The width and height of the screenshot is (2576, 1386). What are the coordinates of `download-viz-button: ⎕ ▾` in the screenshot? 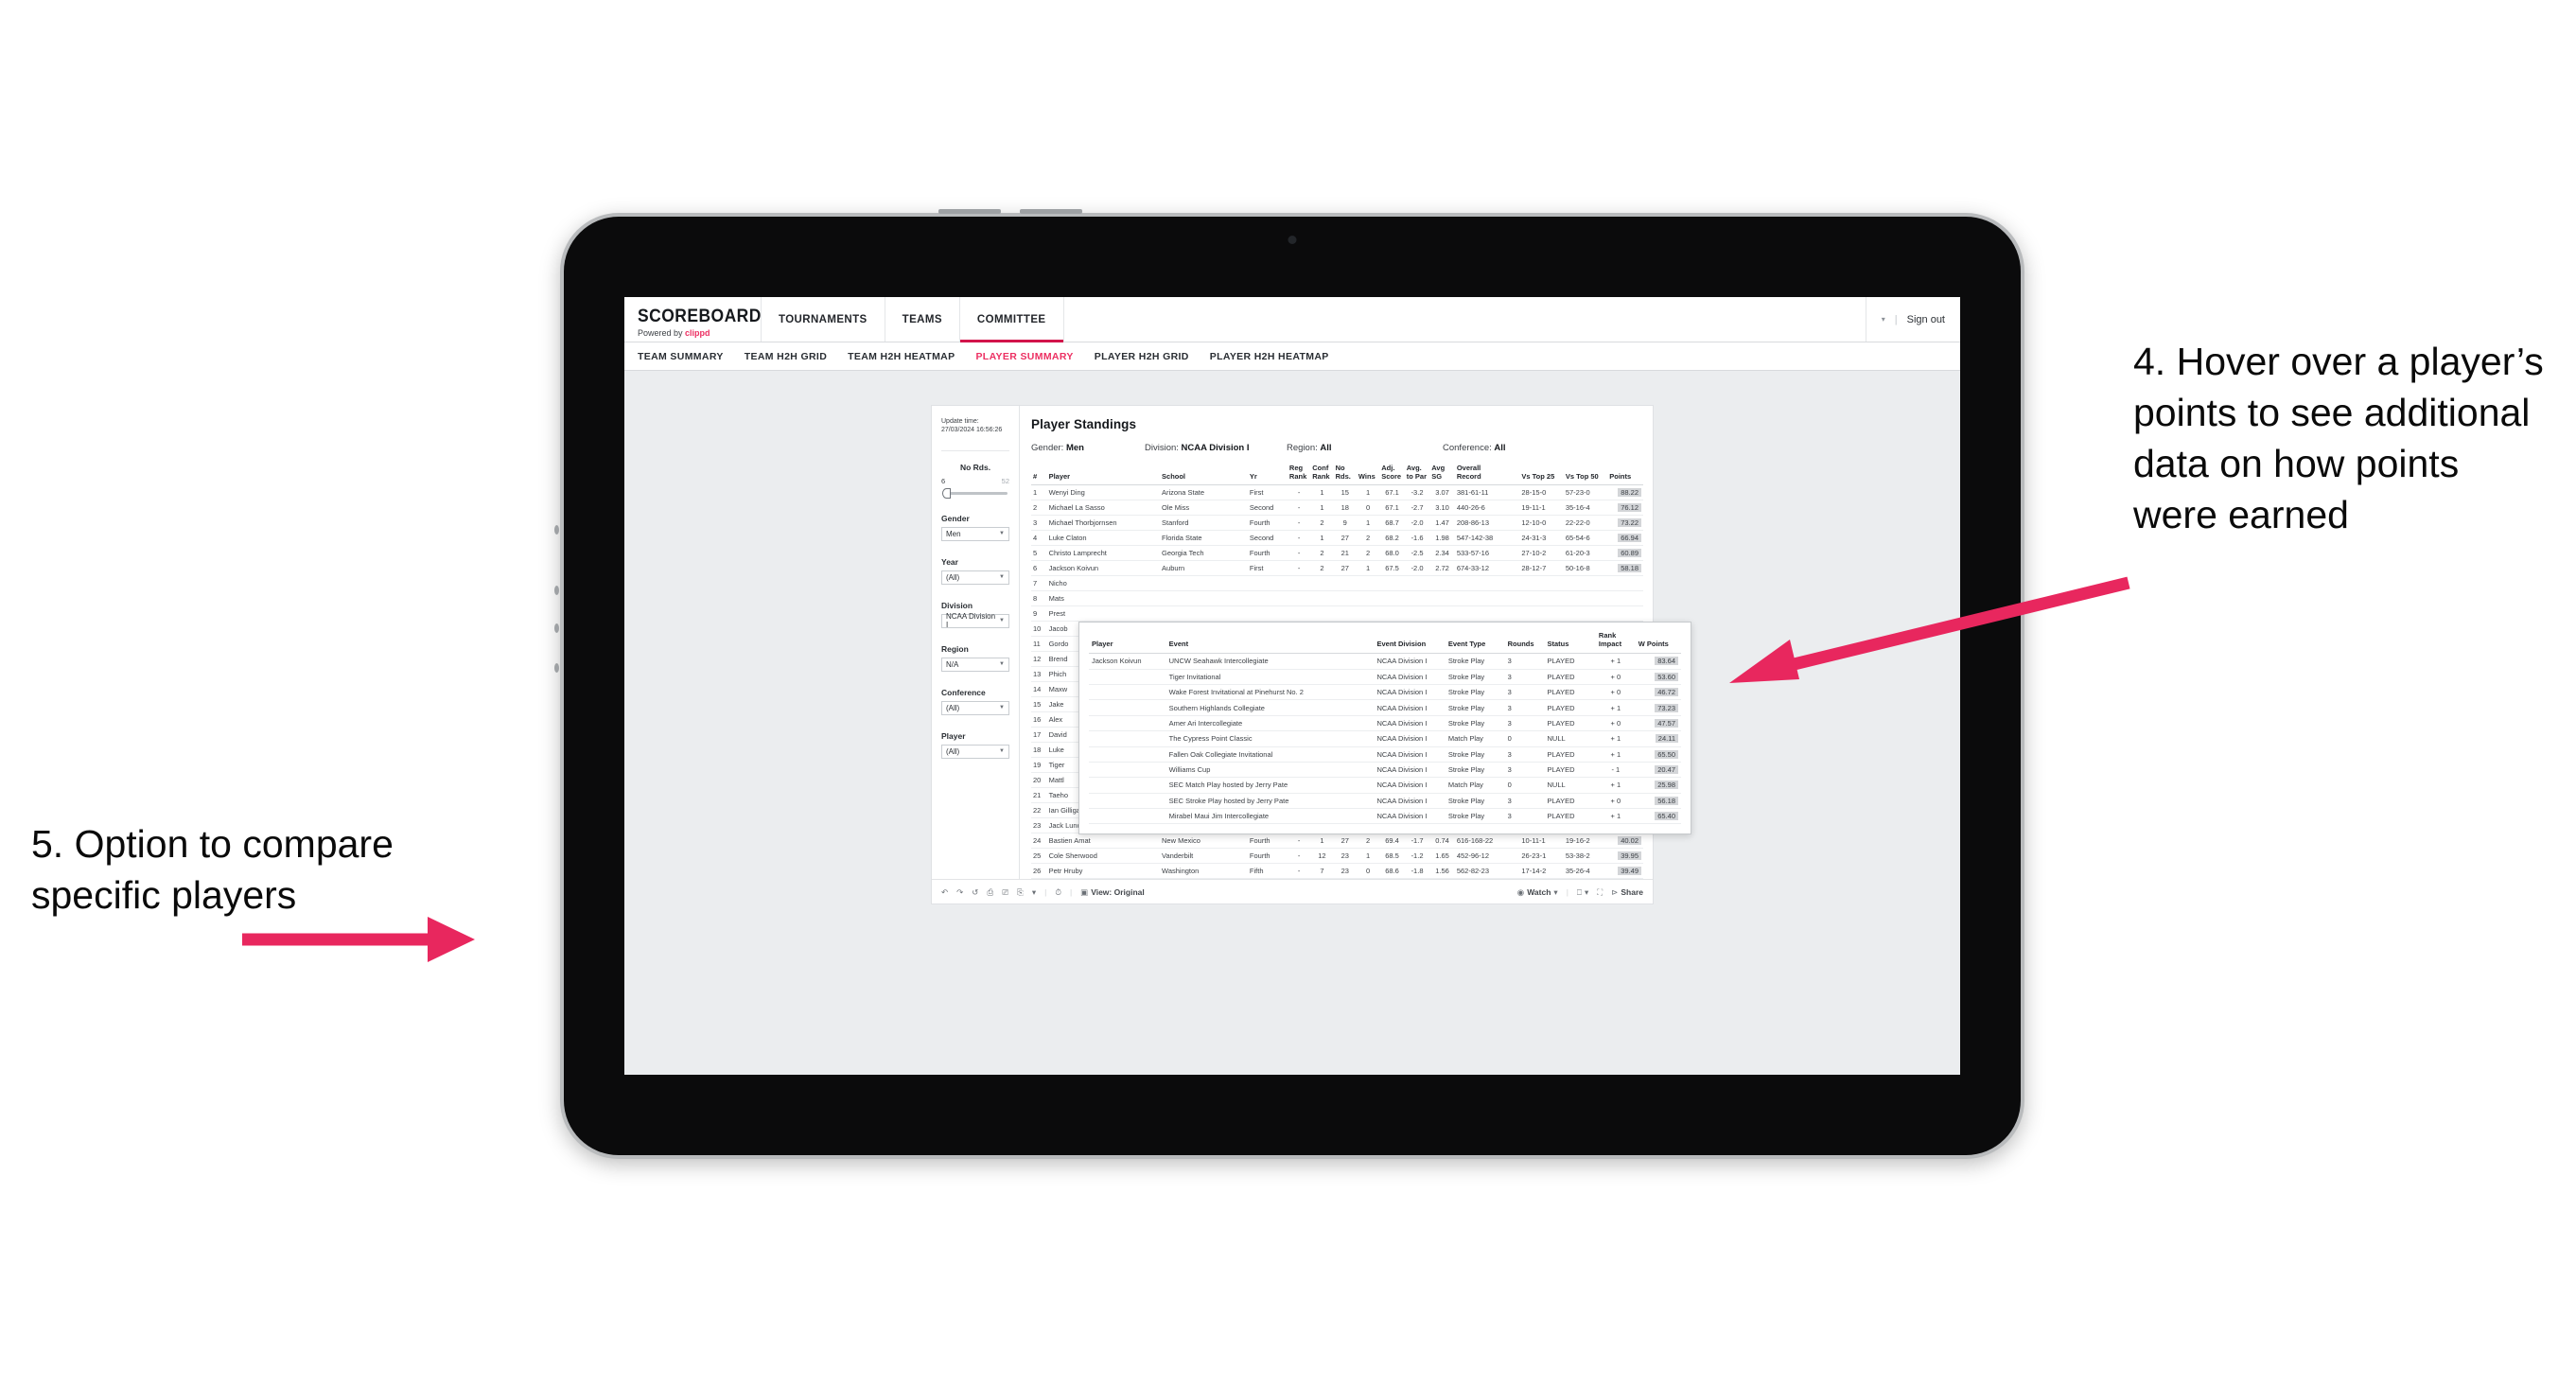 It's located at (1583, 892).